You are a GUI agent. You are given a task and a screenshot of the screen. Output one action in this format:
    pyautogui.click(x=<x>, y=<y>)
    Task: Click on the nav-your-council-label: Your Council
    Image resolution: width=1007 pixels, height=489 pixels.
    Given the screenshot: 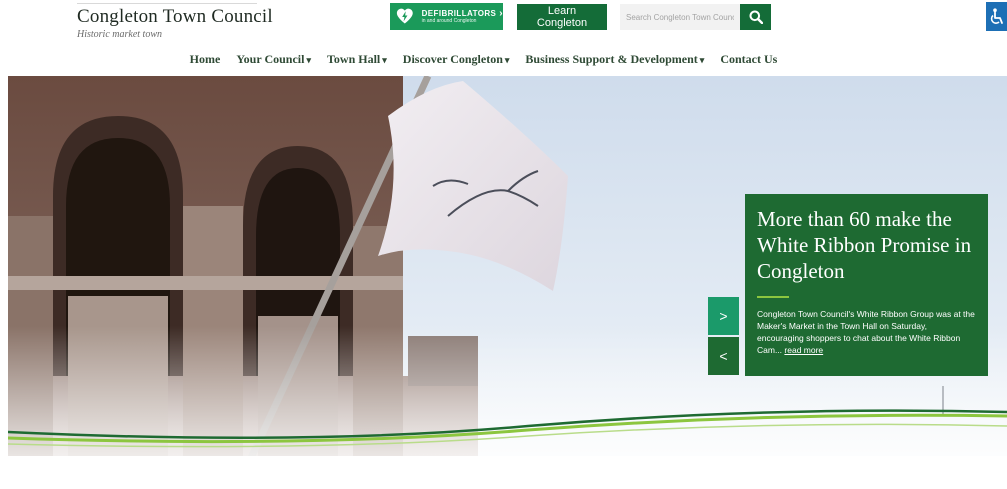 What is the action you would take?
    pyautogui.click(x=270, y=59)
    